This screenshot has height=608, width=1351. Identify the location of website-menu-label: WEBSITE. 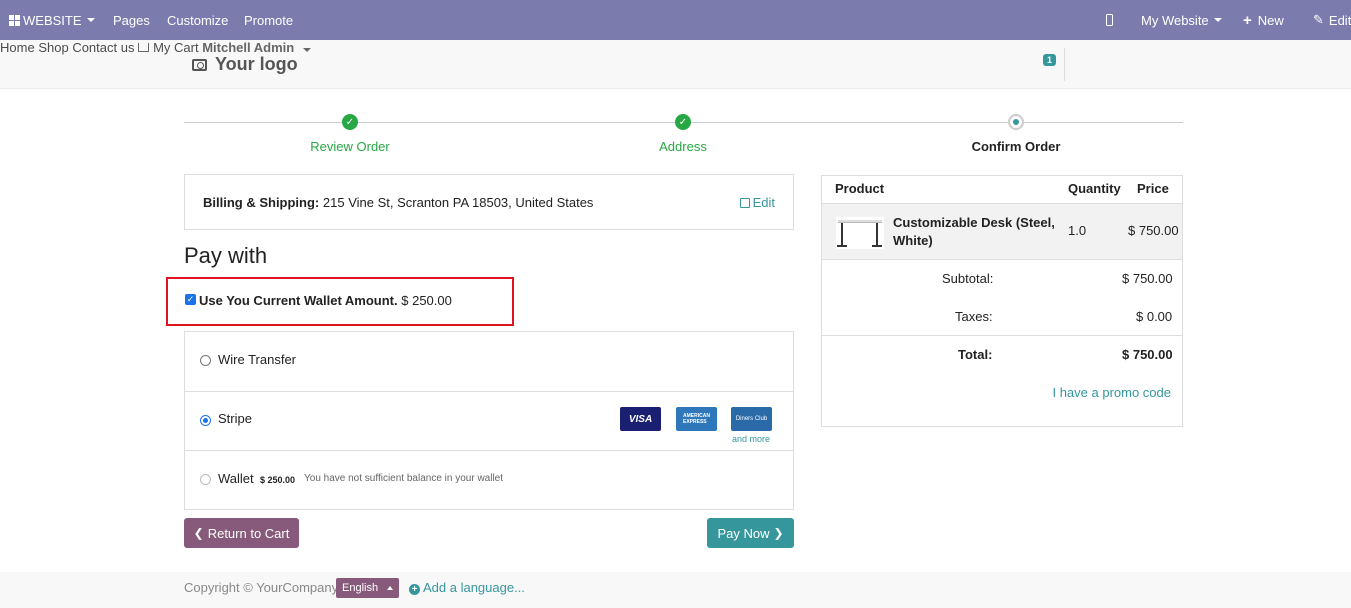
(52, 20).